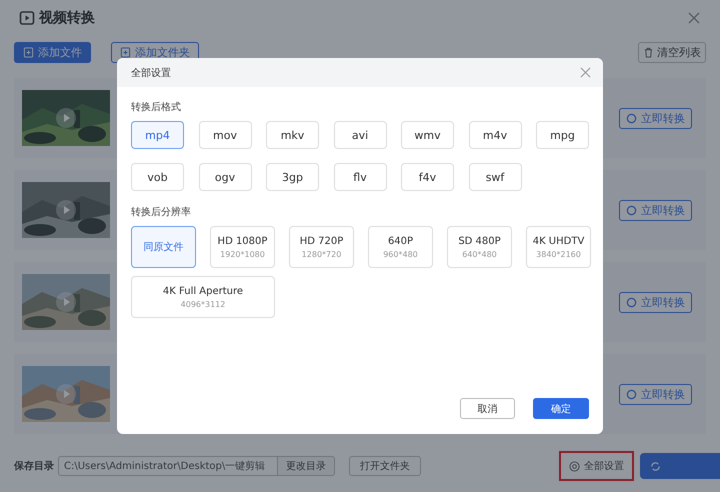 Image resolution: width=720 pixels, height=492 pixels. I want to click on clear-list-button: 清空列表, so click(672, 52).